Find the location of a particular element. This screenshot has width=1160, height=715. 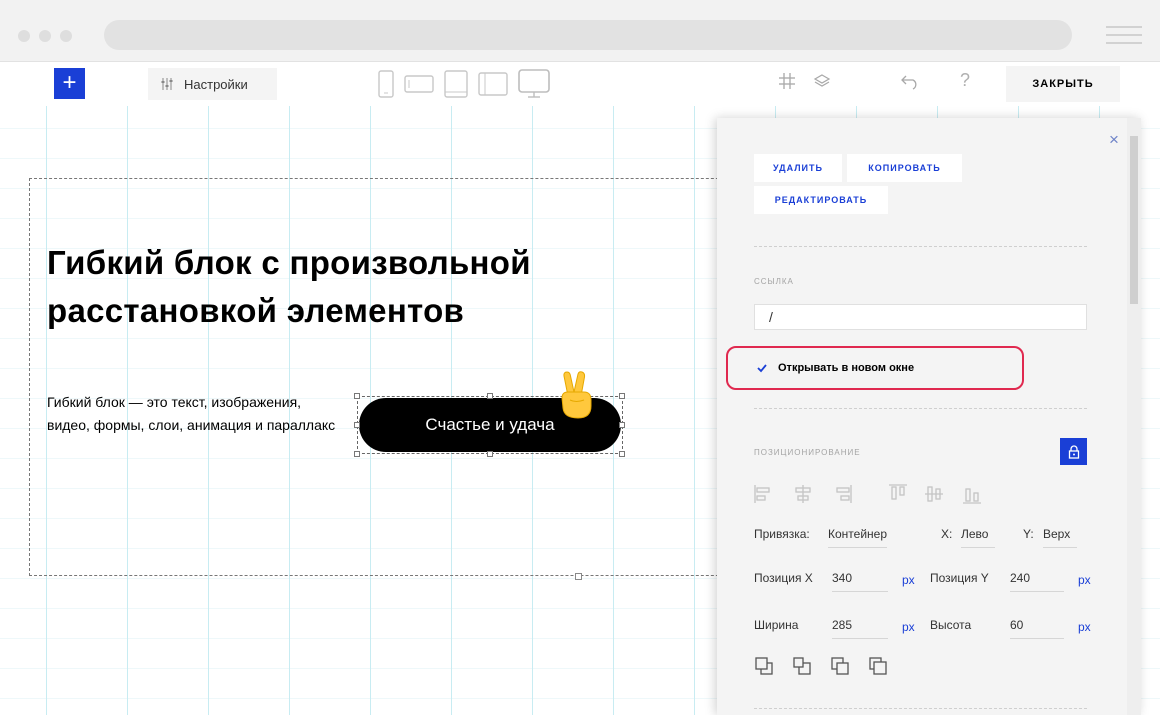

resize-handle-bottom-left is located at coordinates (357, 454).